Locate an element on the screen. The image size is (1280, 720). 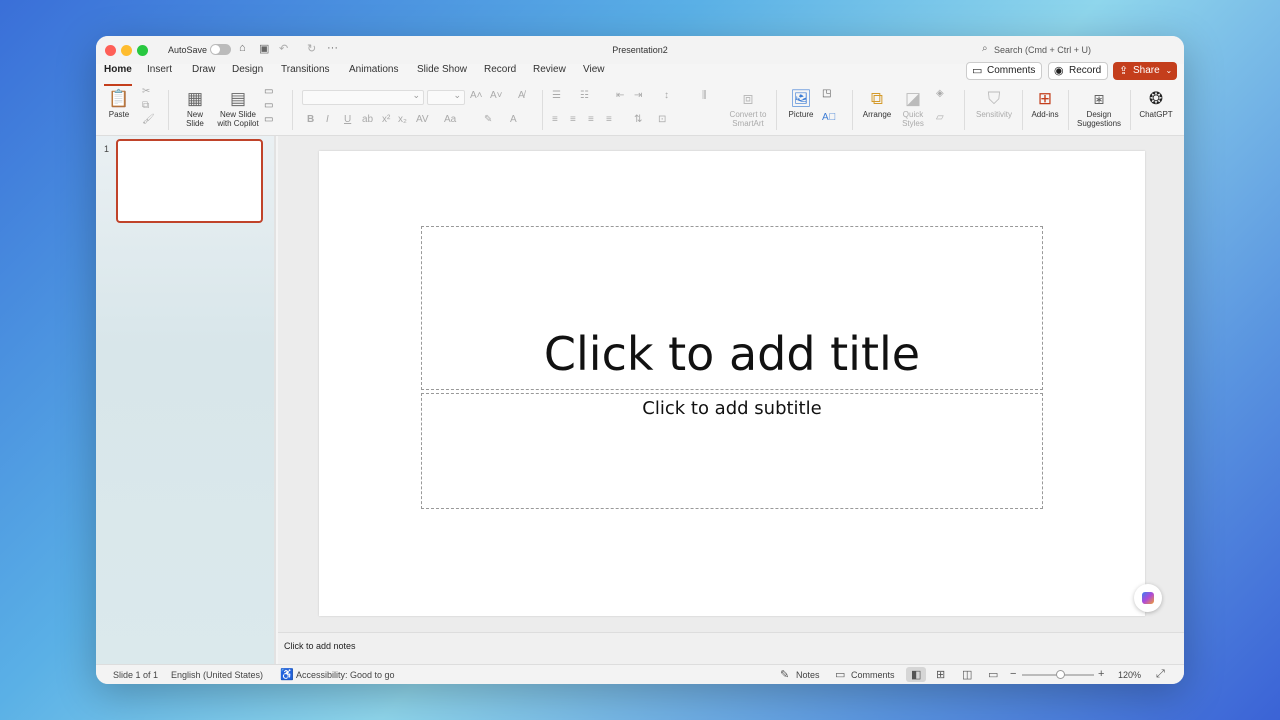
text-direction-icon: ⇅ is located at coordinates (638, 119).